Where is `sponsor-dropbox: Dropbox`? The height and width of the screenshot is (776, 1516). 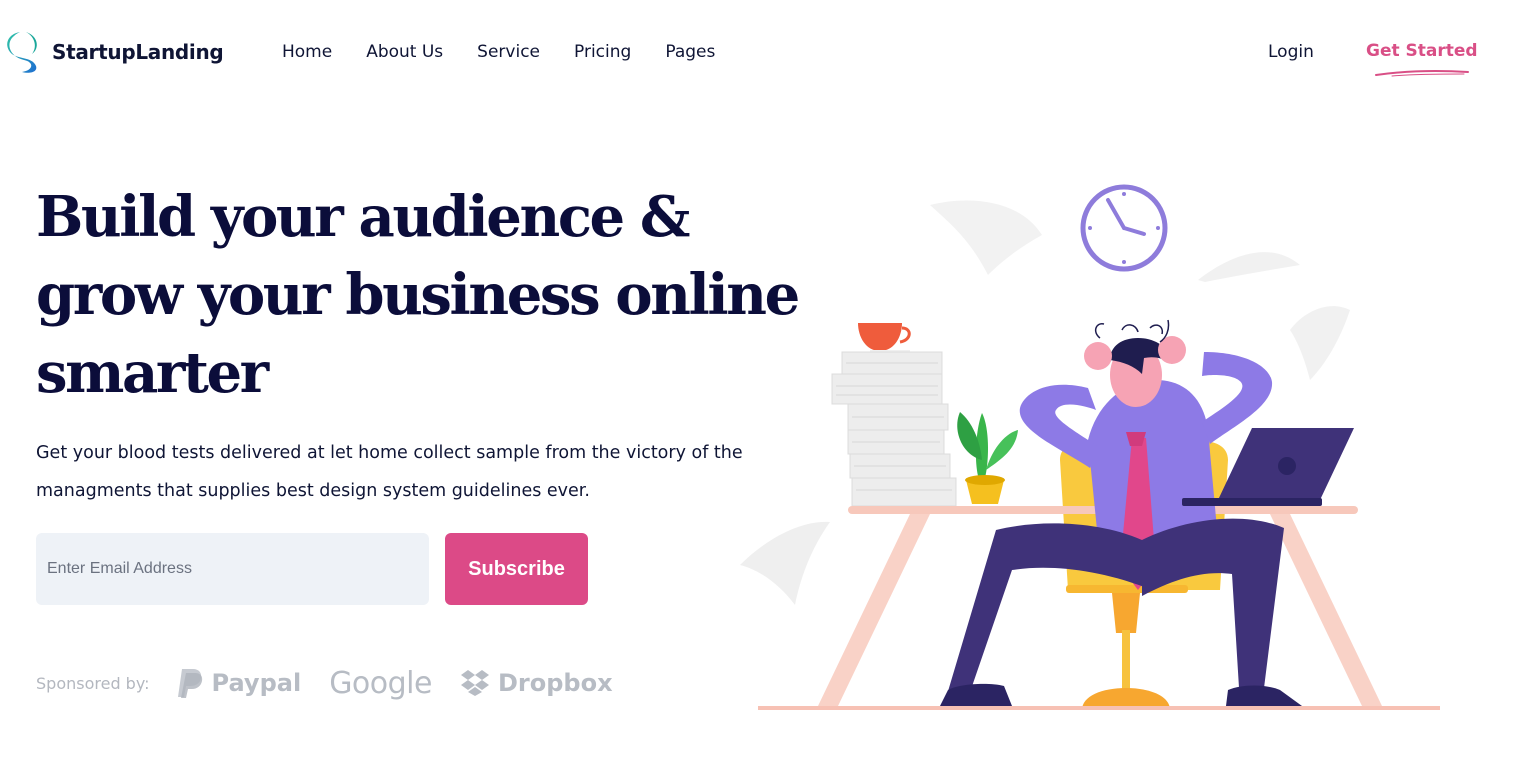
sponsor-dropbox: Dropbox is located at coordinates (536, 683).